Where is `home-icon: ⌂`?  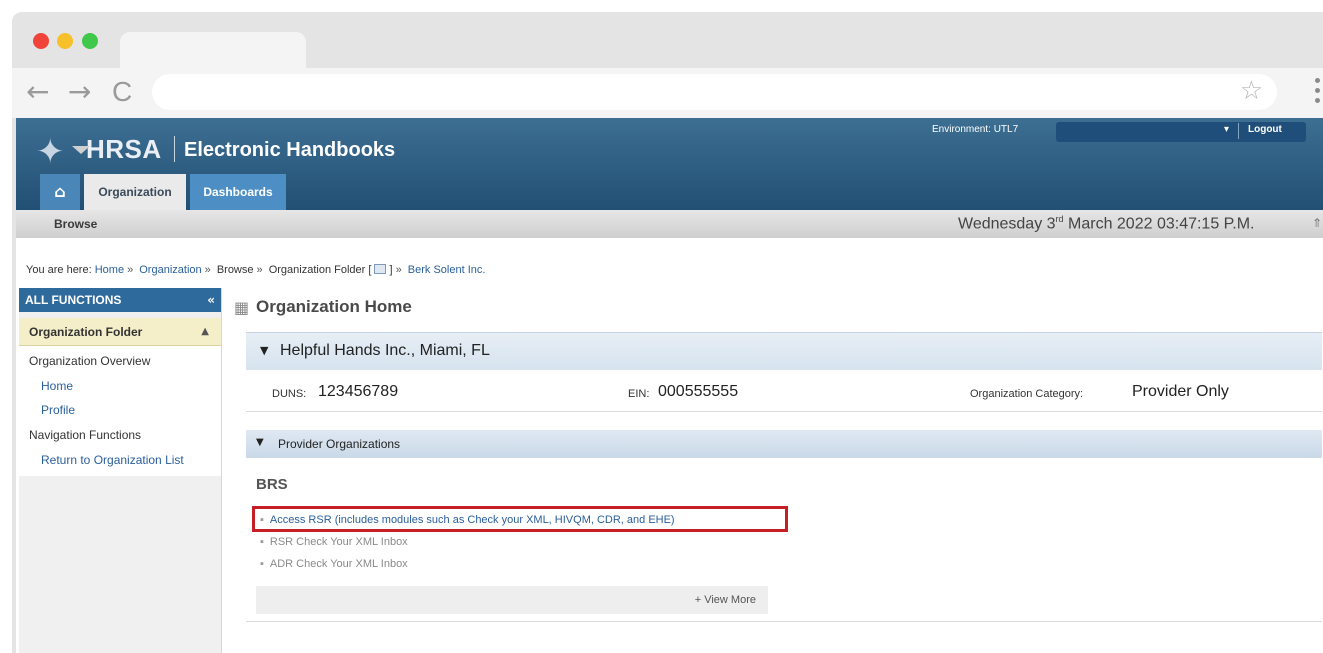 home-icon: ⌂ is located at coordinates (60, 191).